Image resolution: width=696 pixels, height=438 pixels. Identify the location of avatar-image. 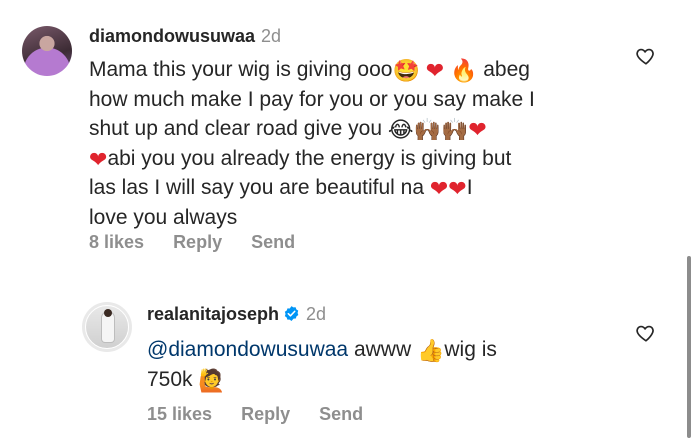
(107, 327).